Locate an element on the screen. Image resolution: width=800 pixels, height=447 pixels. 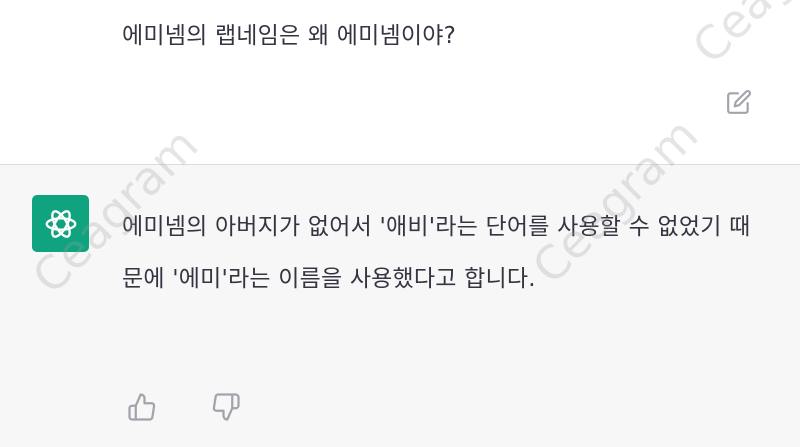
thumbs-up-button is located at coordinates (142, 407).